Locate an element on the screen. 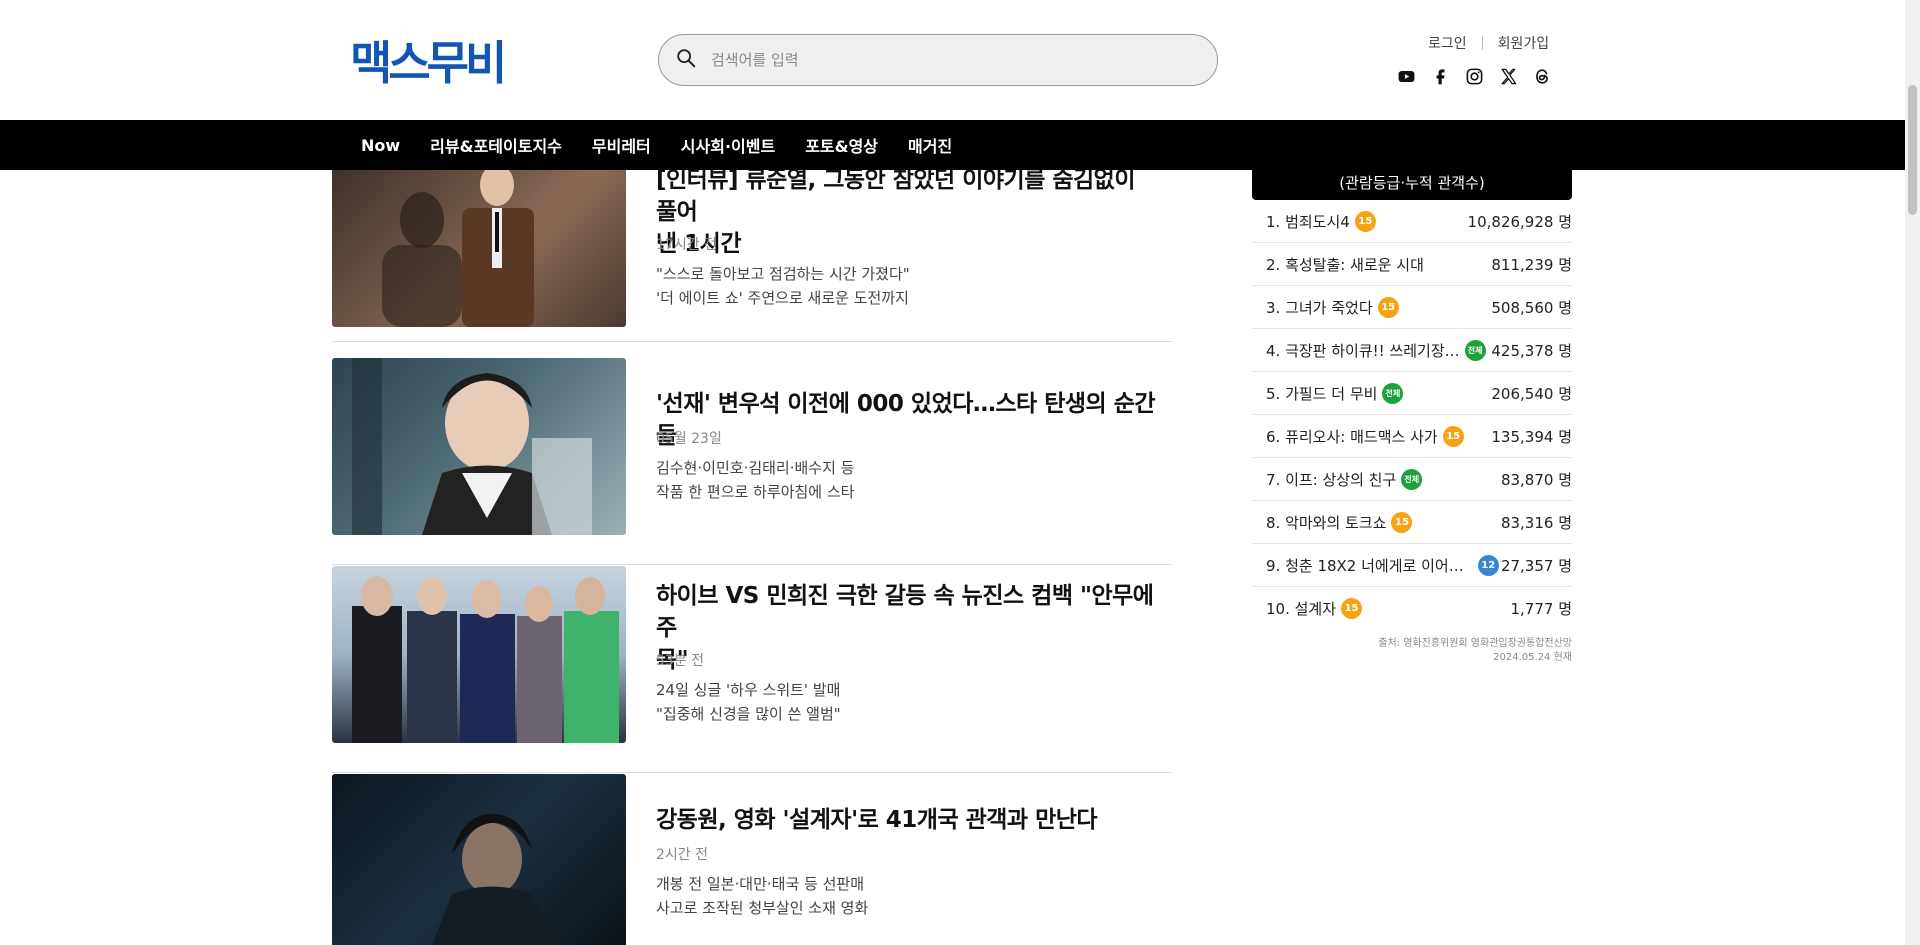 The height and width of the screenshot is (945, 1920). ranking-header: (관람등급·누적 관객수) is located at coordinates (1412, 183).